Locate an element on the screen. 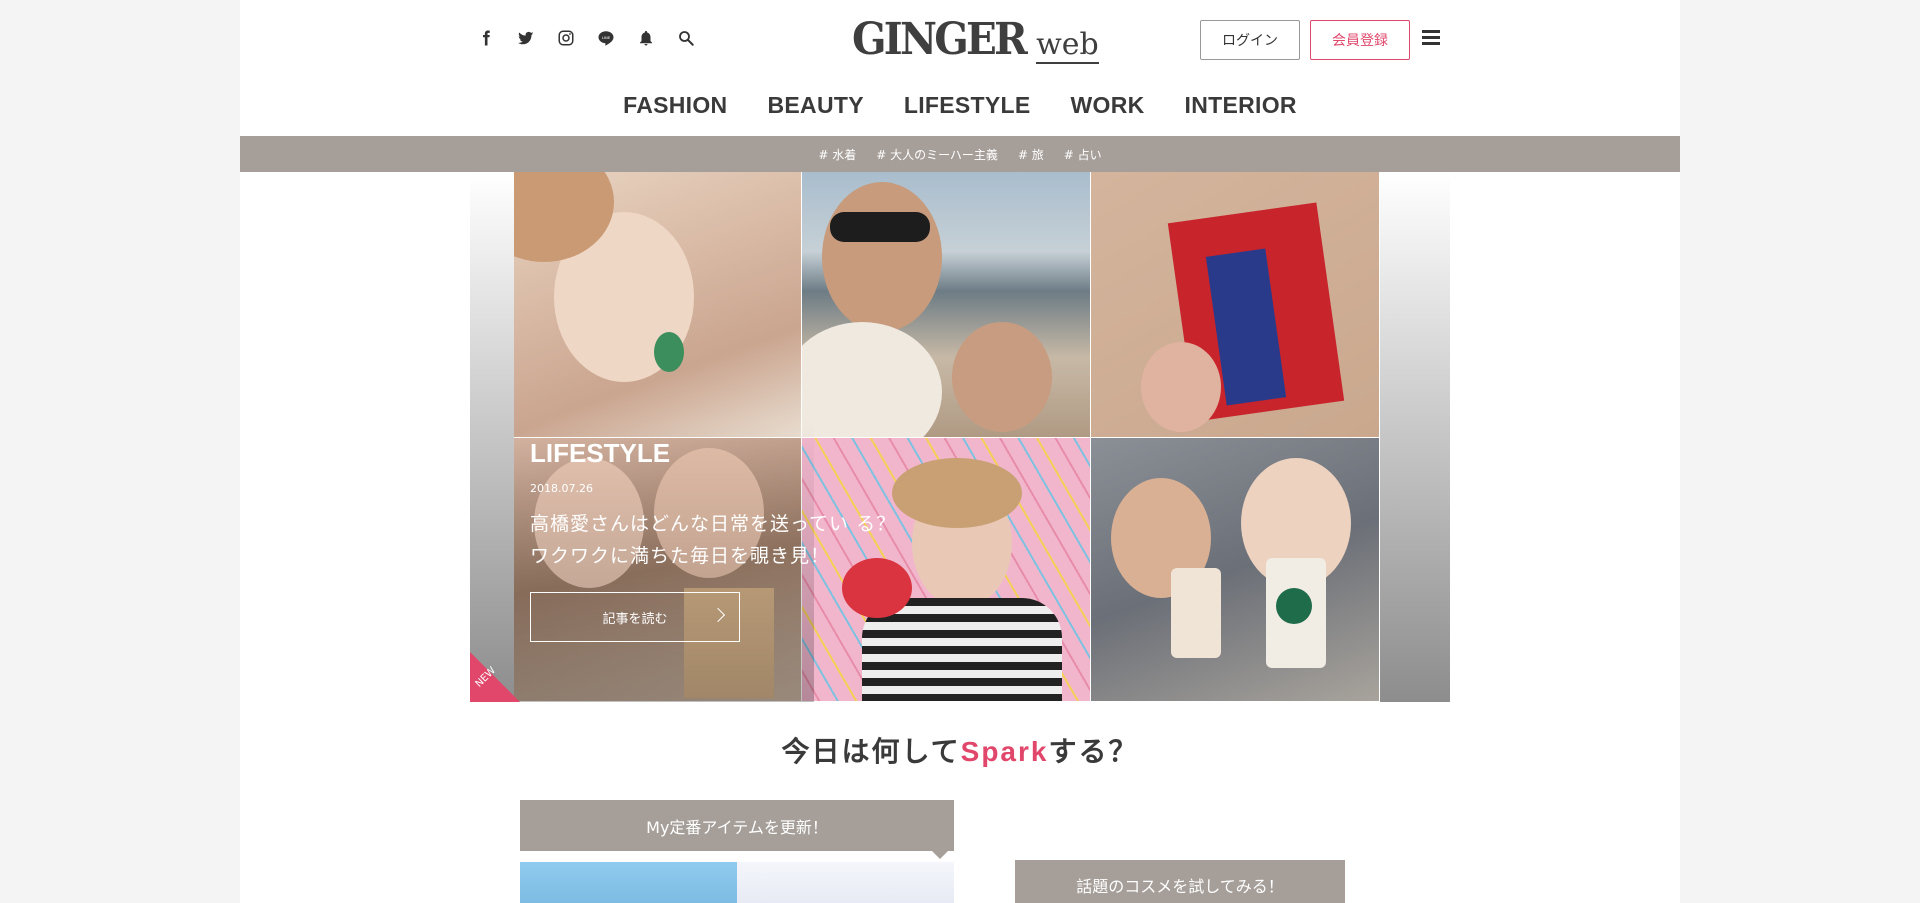 The height and width of the screenshot is (903, 1920). hero-date: 2018.07.26 is located at coordinates (561, 488).